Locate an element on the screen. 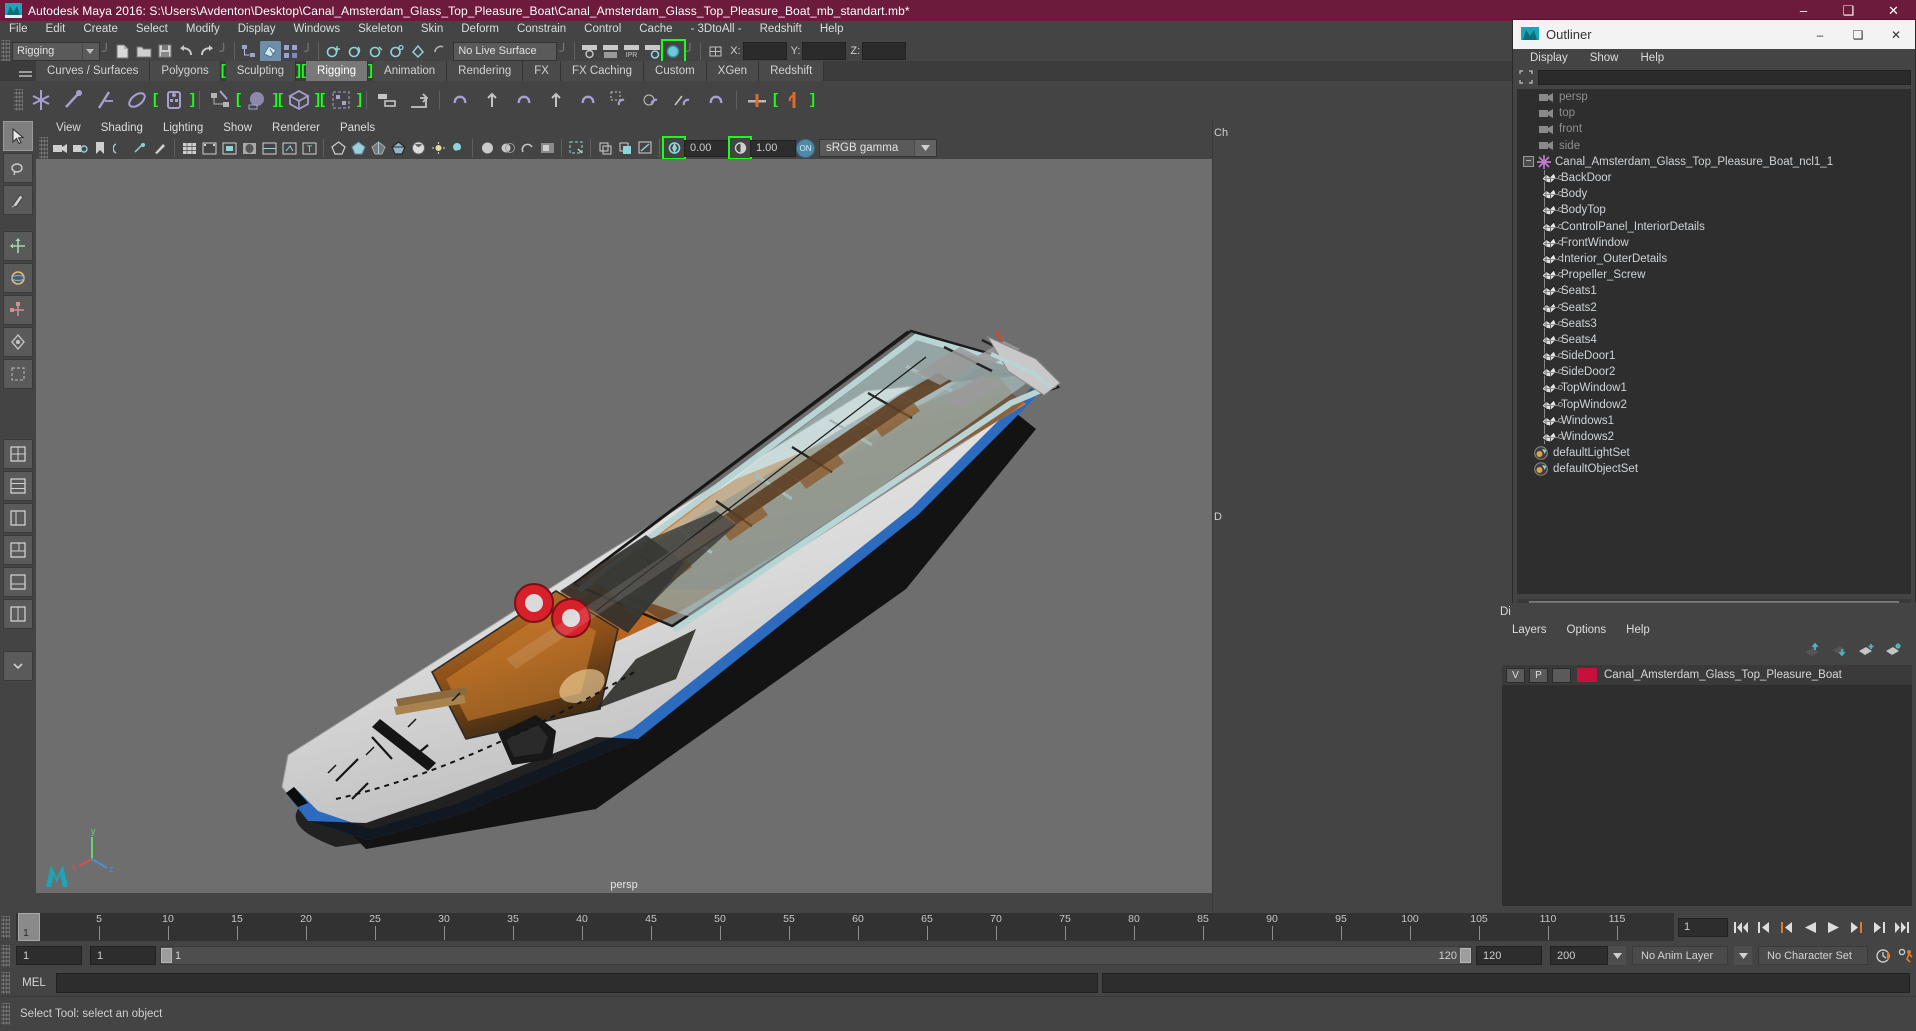 The width and height of the screenshot is (1916, 1031). range-end-handle is located at coordinates (1465, 955).